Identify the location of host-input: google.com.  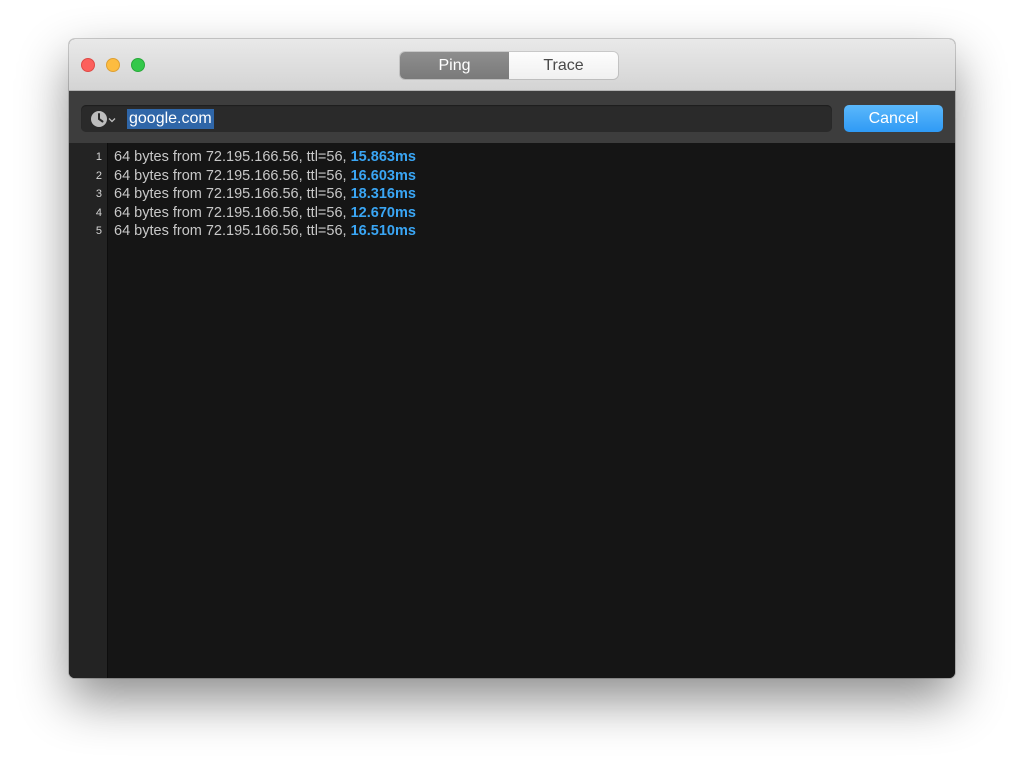
(456, 118).